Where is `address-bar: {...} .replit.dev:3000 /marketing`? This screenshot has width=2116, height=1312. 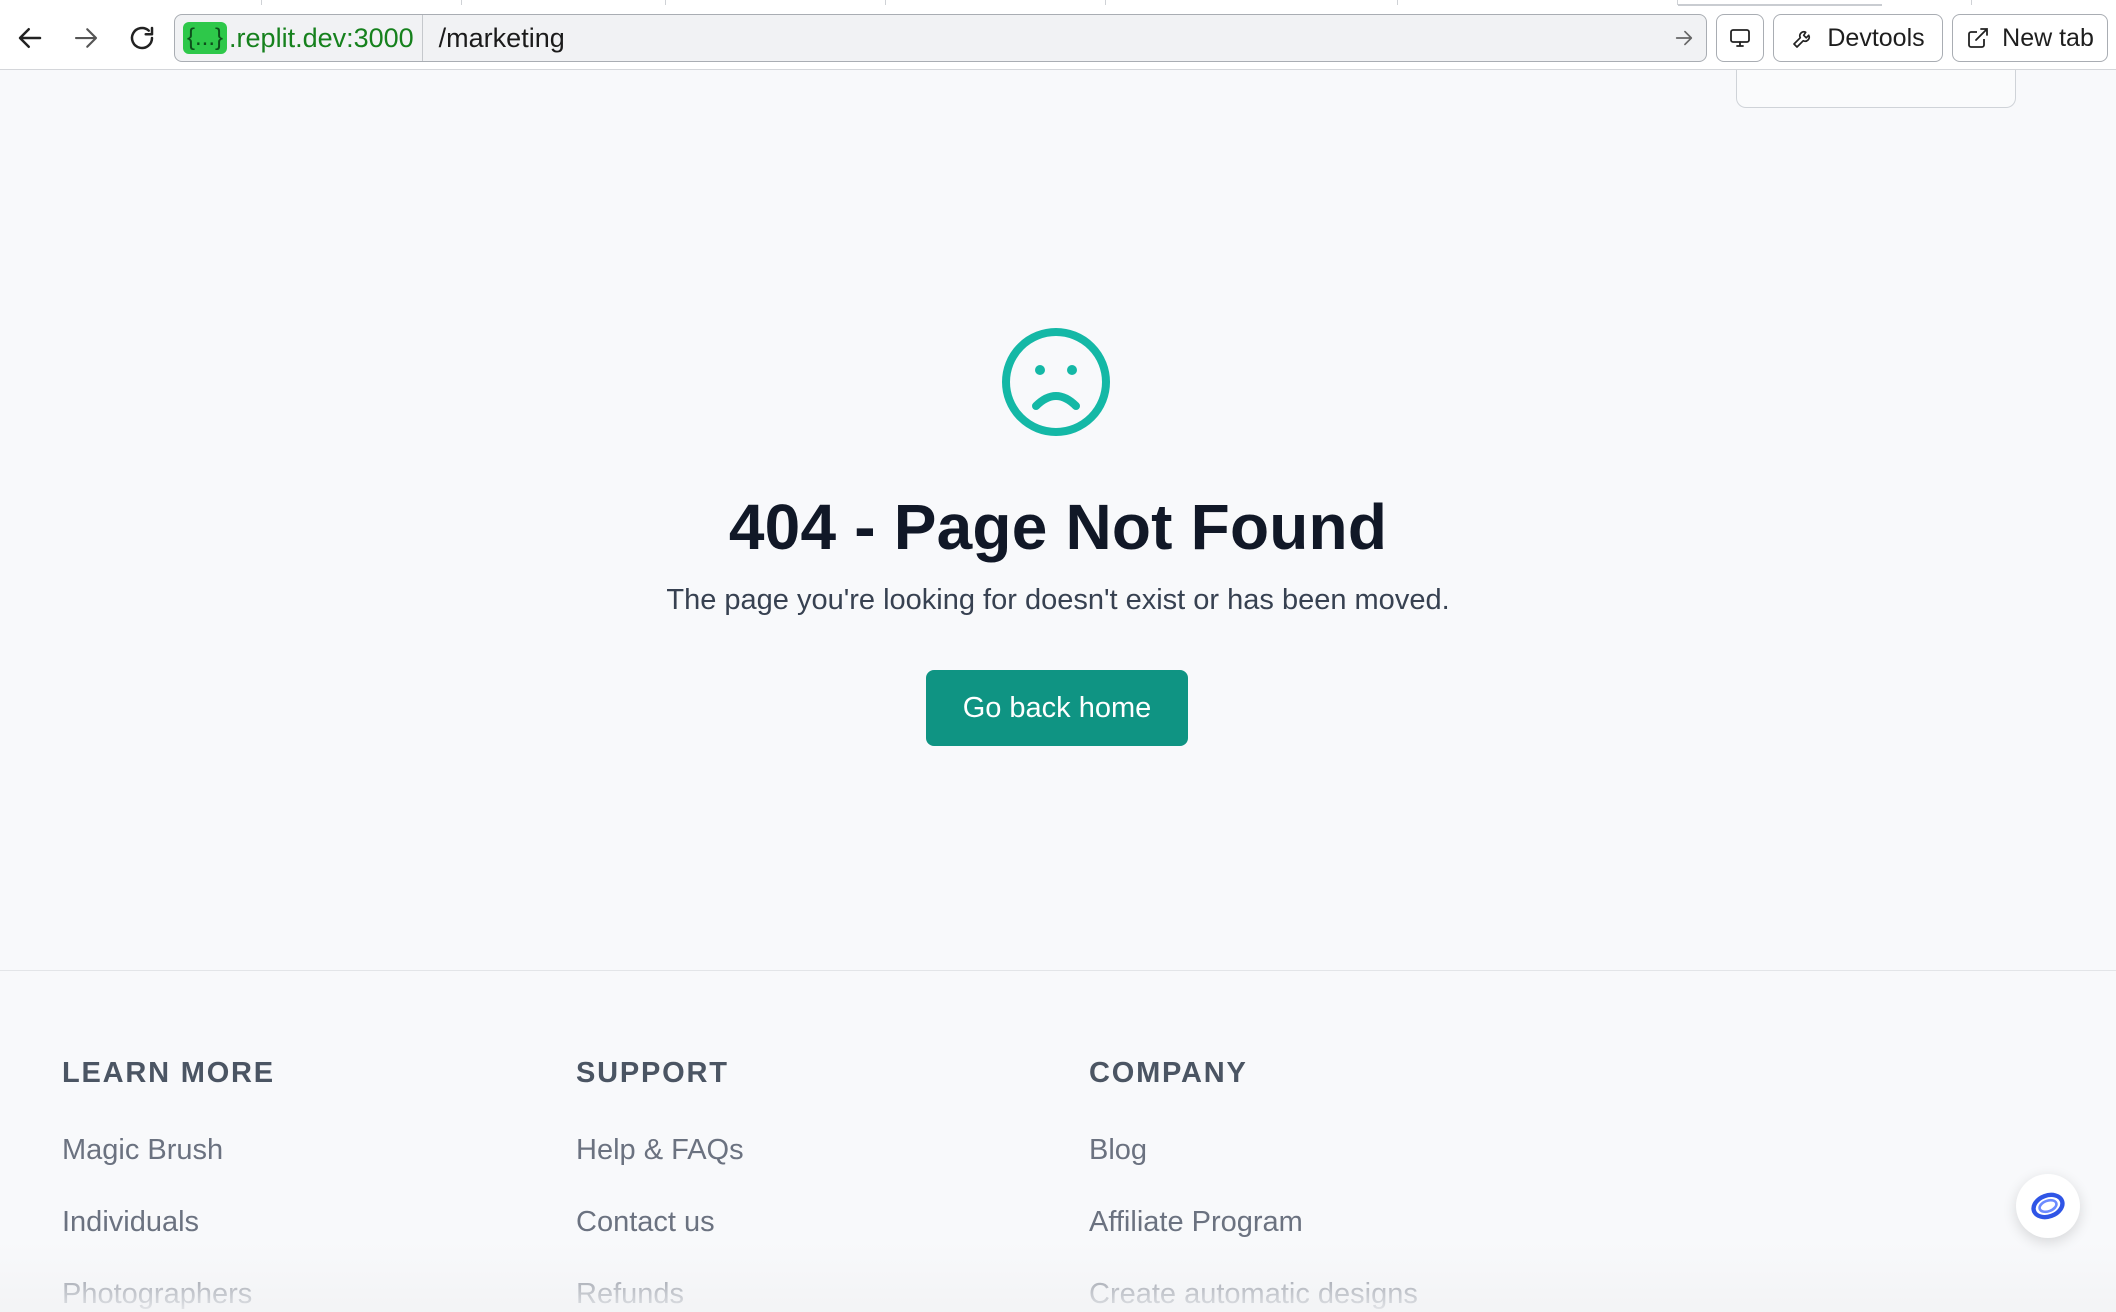 address-bar: {...} .replit.dev:3000 /marketing is located at coordinates (940, 38).